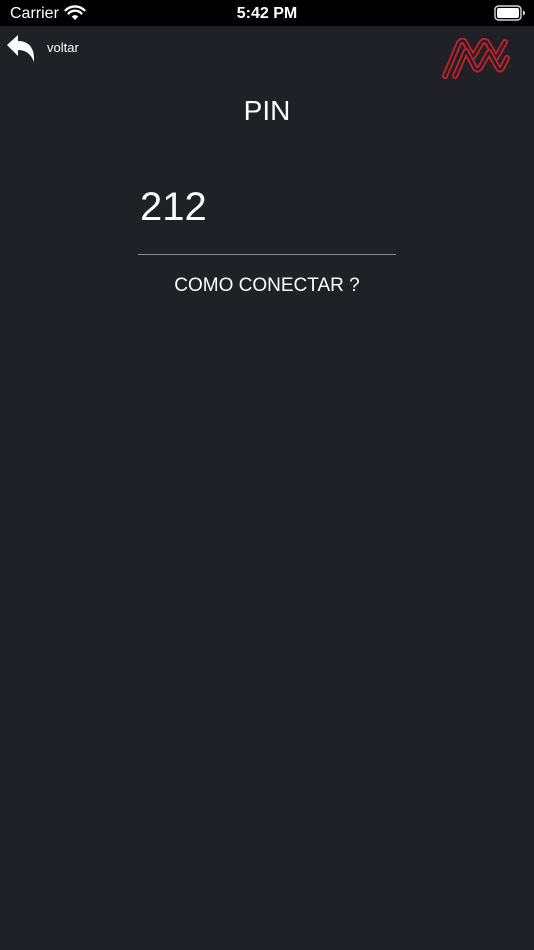 This screenshot has height=950, width=534. What do you see at coordinates (173, 207) in the screenshot?
I see `pin-value: 212` at bounding box center [173, 207].